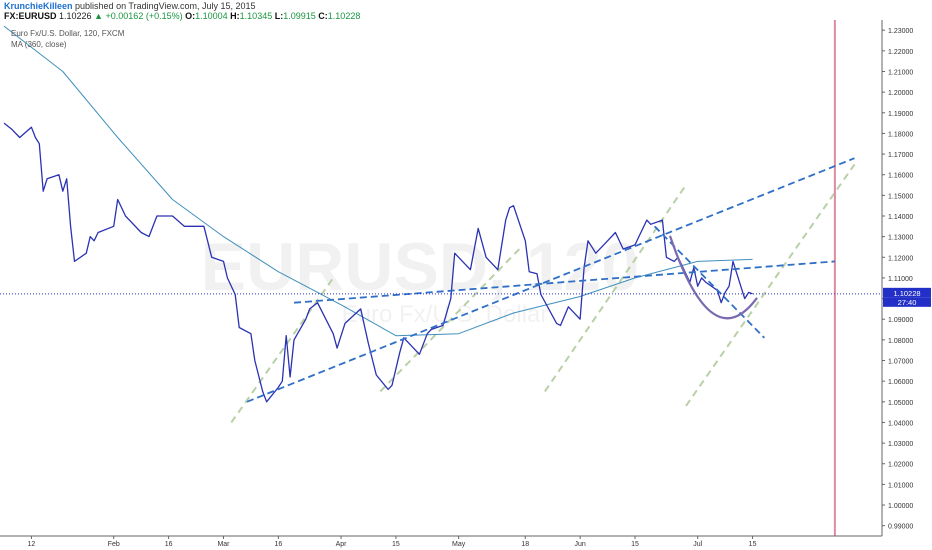  I want to click on x-tick-label-12: 15, so click(753, 544).